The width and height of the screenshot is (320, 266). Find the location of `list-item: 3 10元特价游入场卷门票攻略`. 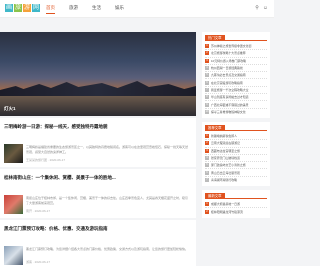

list-item: 3 10元特价游入场卷门票攻略 is located at coordinates (236, 61).